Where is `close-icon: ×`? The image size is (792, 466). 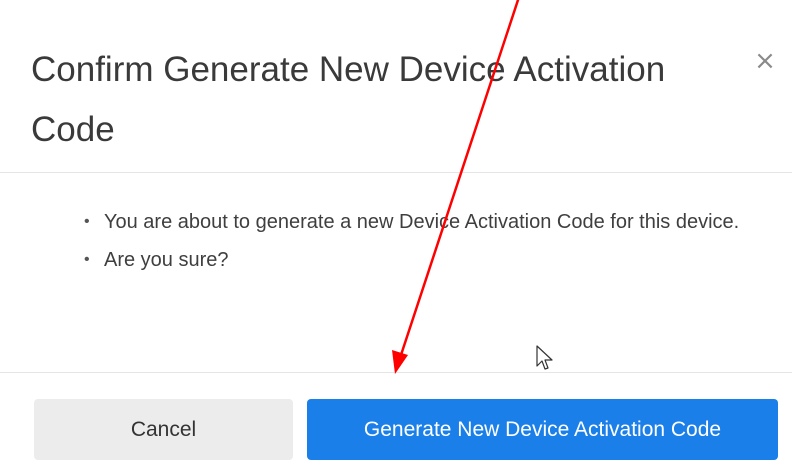
close-icon: × is located at coordinates (765, 61).